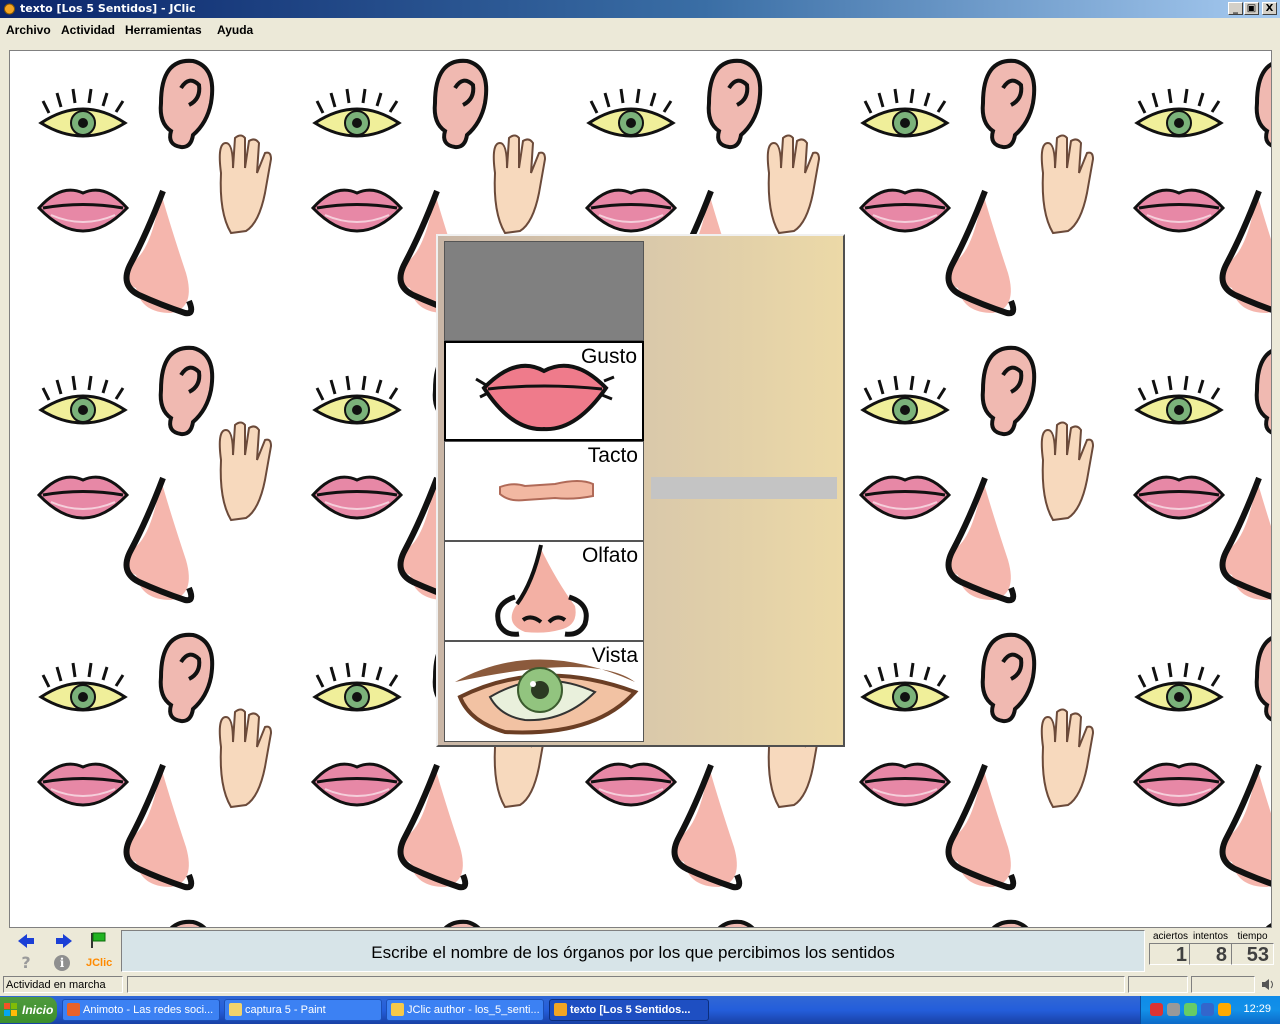 This screenshot has height=1024, width=1280. What do you see at coordinates (1268, 984) in the screenshot?
I see `speaker-icon` at bounding box center [1268, 984].